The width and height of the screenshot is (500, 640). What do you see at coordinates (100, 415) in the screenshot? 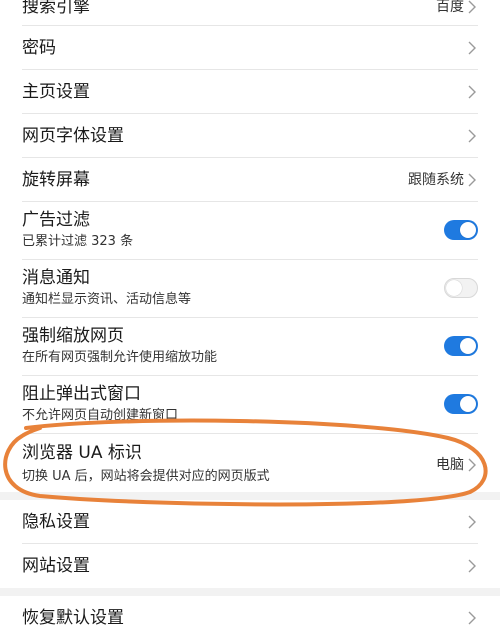
I see `block-popup-description: 不允许网页自动创建新窗口` at bounding box center [100, 415].